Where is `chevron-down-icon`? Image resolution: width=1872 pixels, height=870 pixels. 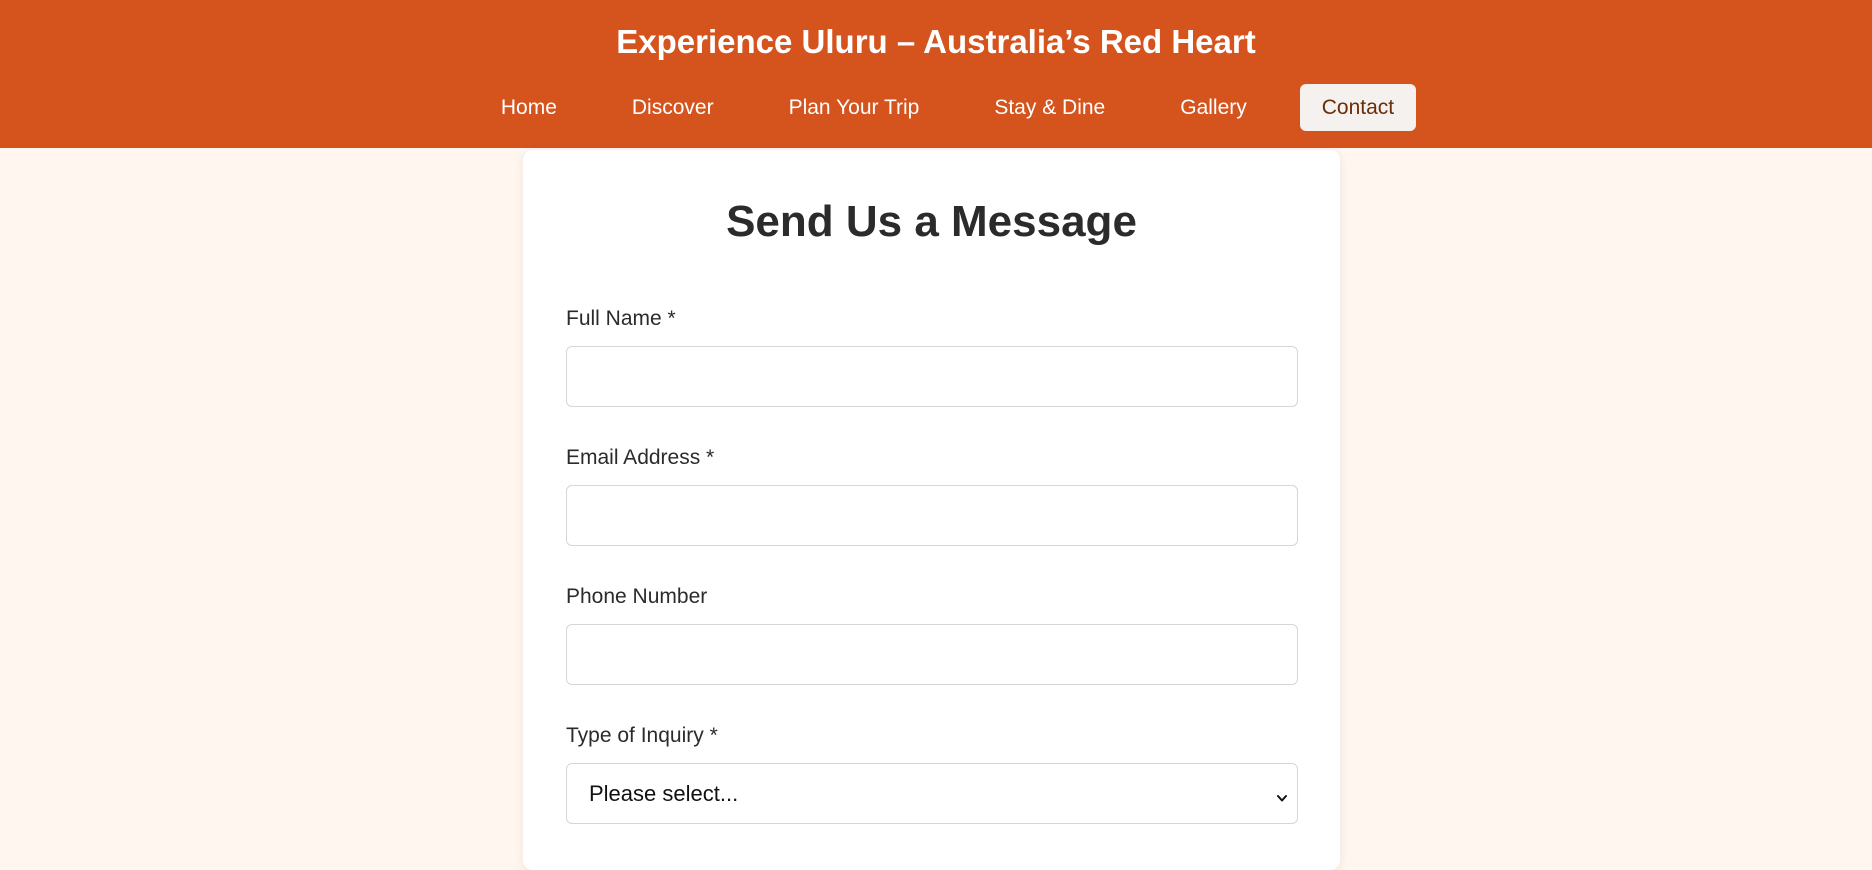
chevron-down-icon is located at coordinates (1282, 794).